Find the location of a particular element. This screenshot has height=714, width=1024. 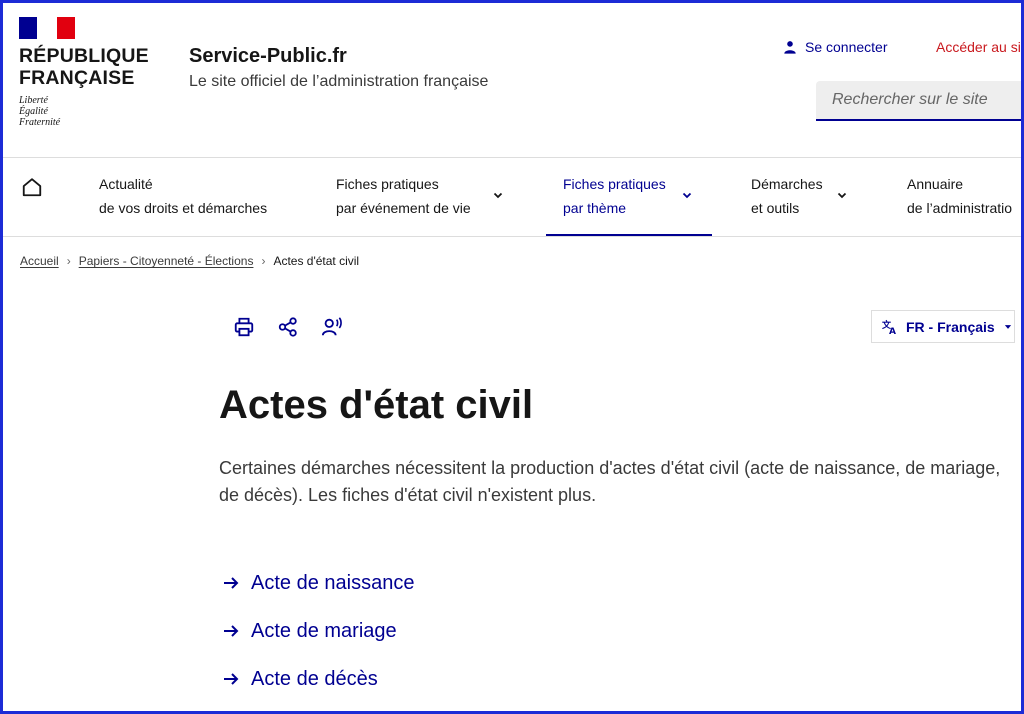

acceder-link: Accéder au si is located at coordinates (978, 47).